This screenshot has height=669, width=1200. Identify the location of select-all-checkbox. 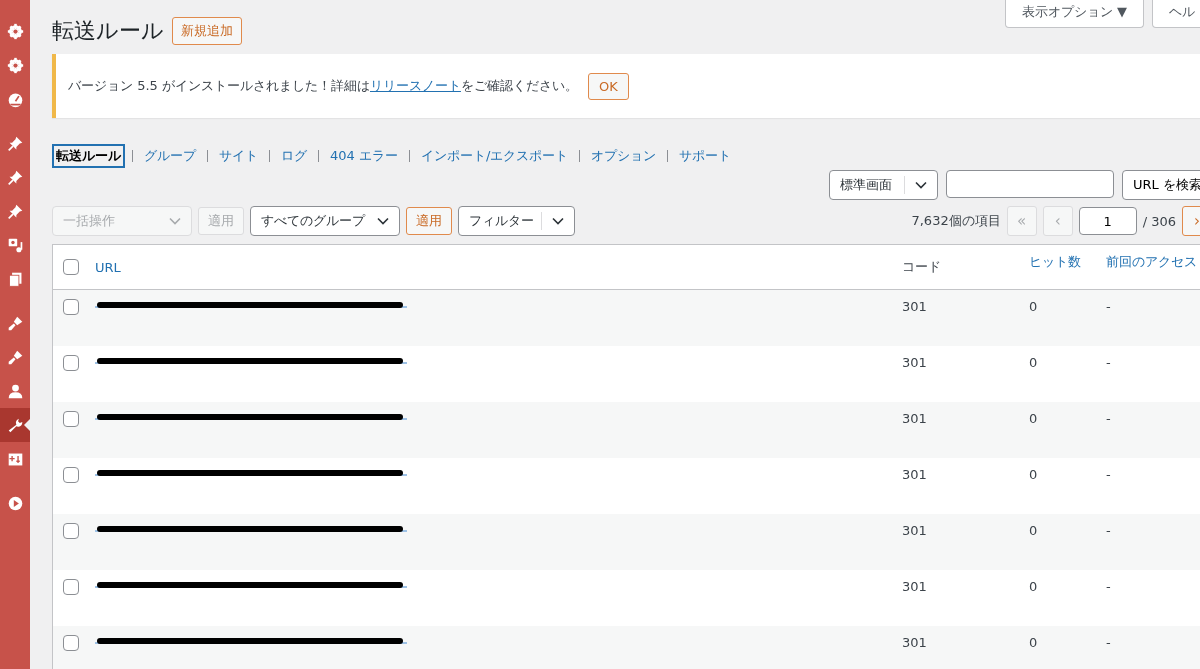
(71, 267).